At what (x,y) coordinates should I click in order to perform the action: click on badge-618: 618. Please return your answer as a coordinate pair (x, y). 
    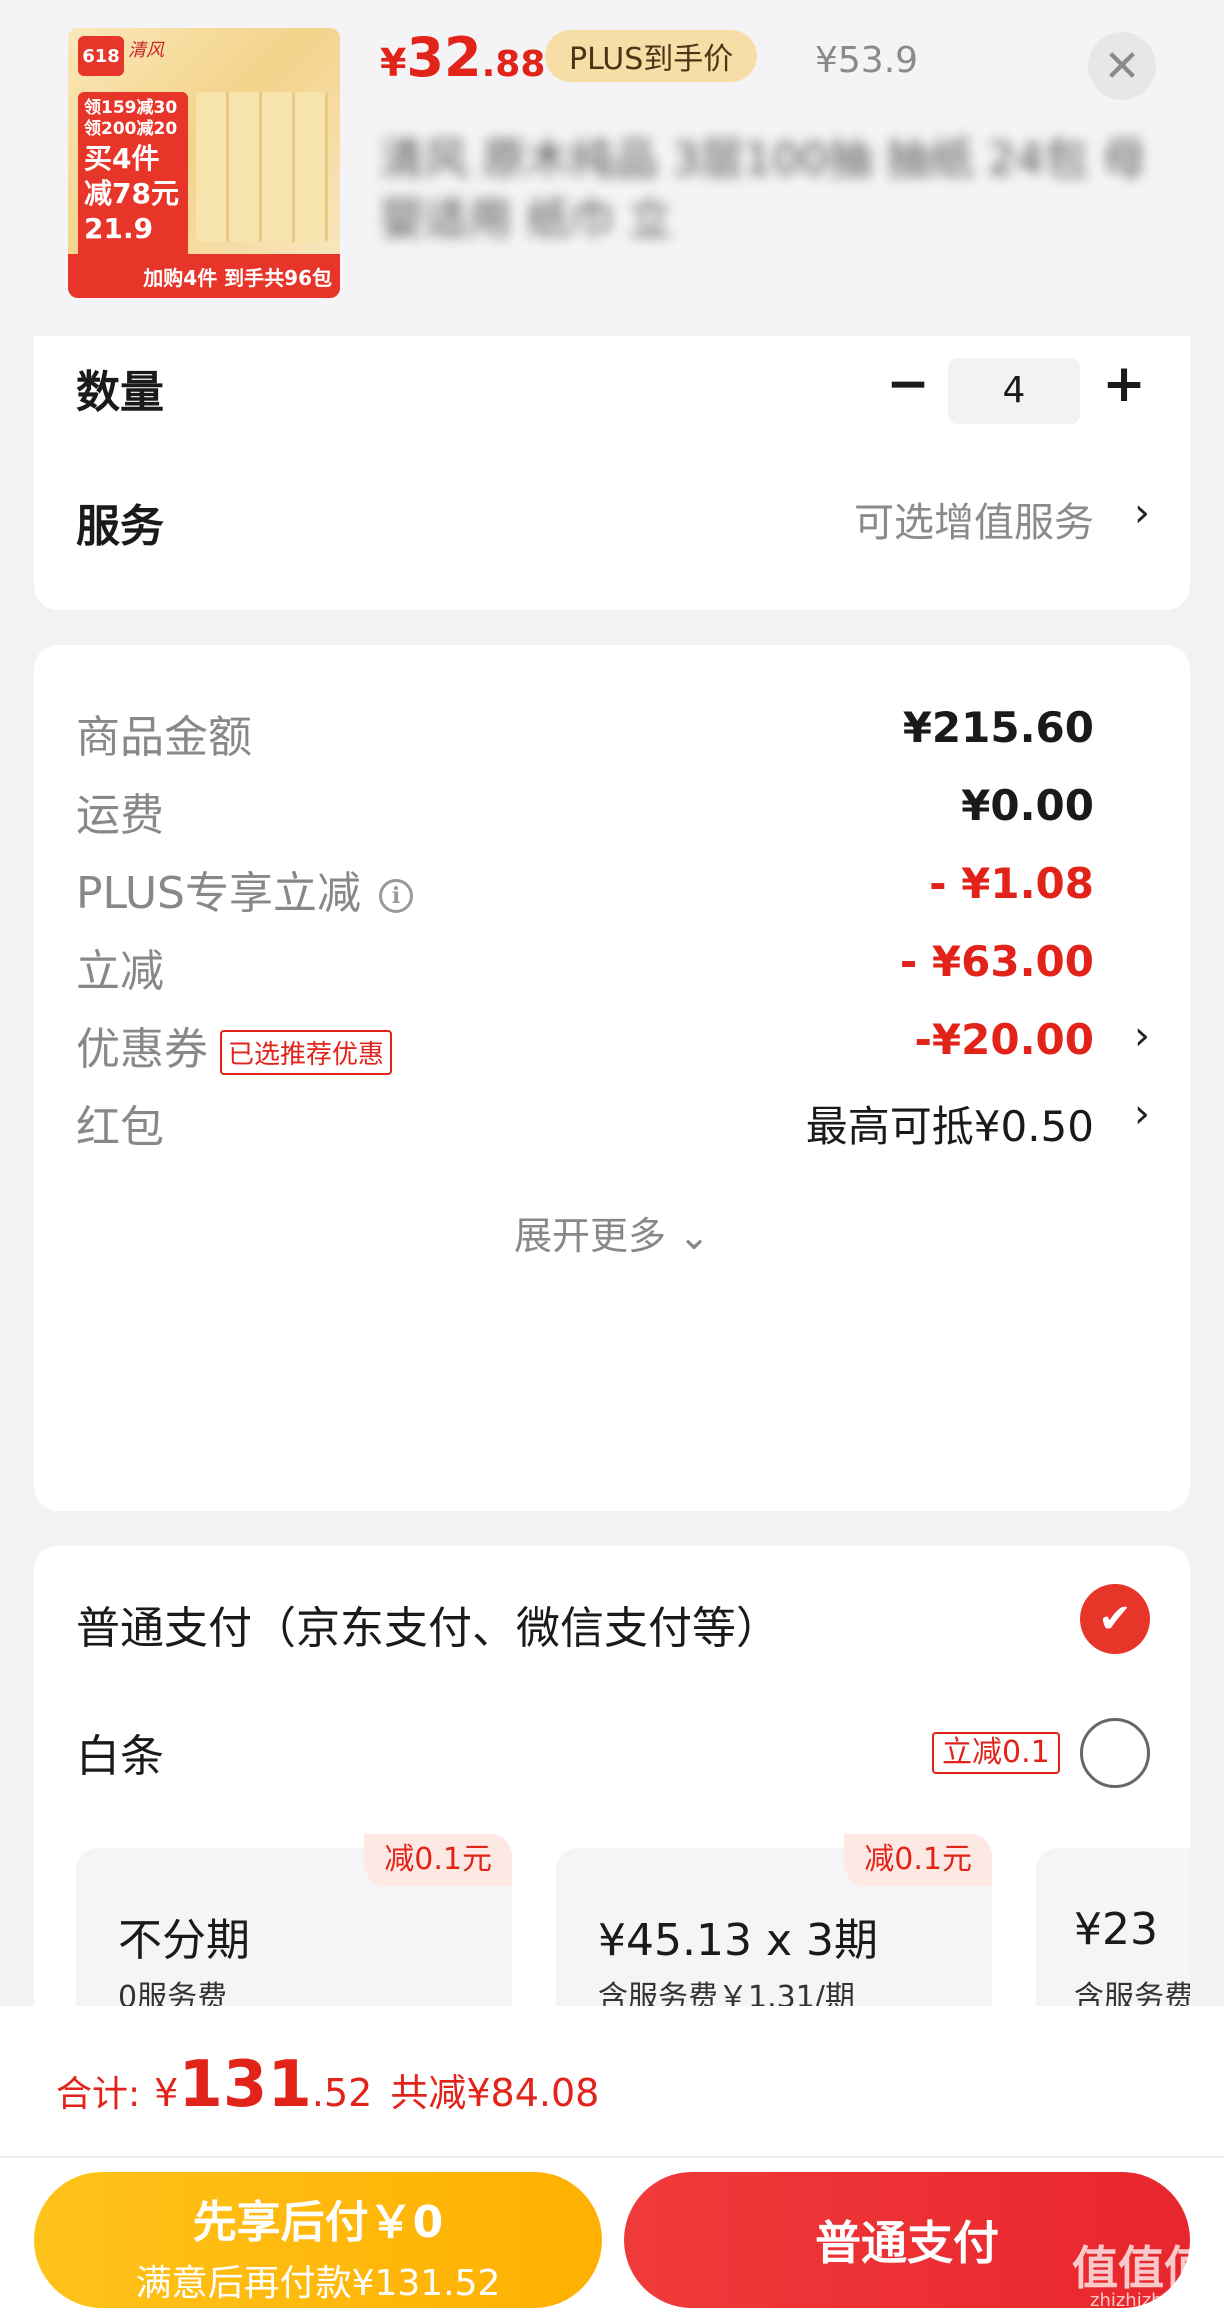
    Looking at the image, I should click on (101, 56).